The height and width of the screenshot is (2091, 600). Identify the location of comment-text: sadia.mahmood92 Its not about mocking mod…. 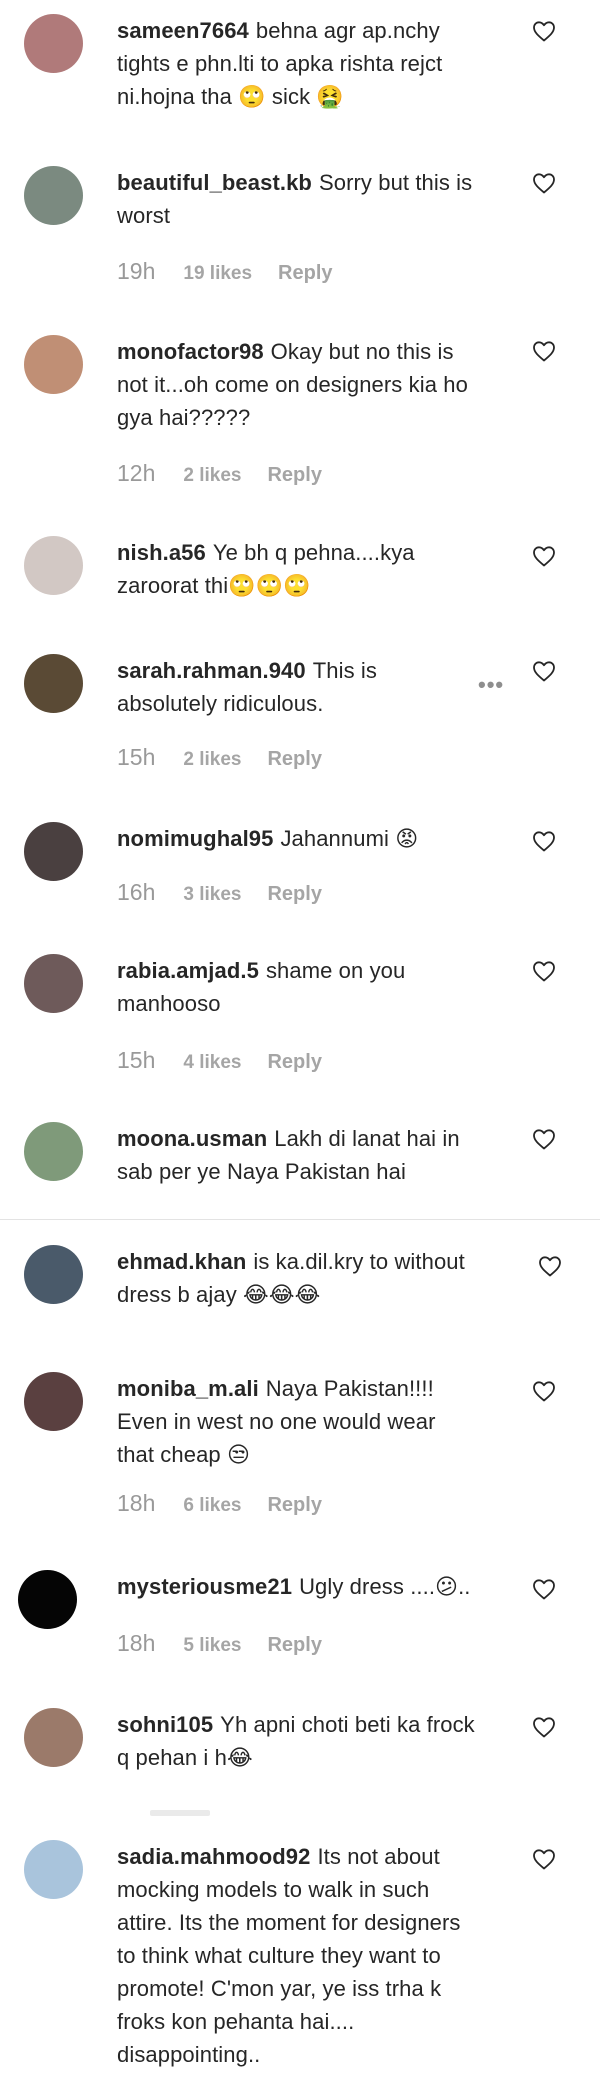
(297, 1955).